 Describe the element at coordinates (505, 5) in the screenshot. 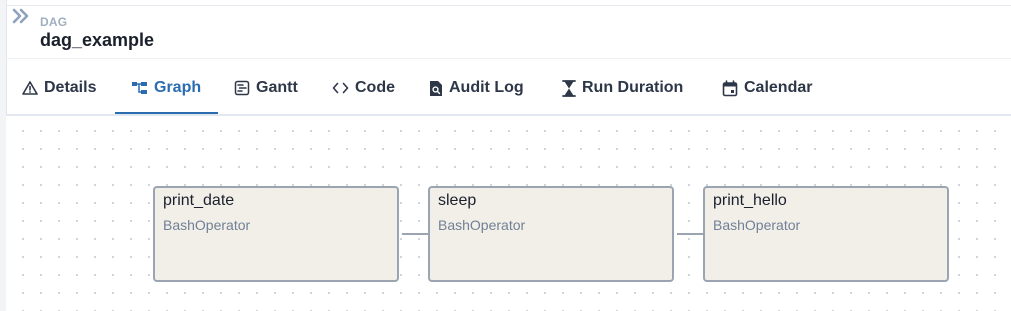

I see `top-border` at that location.